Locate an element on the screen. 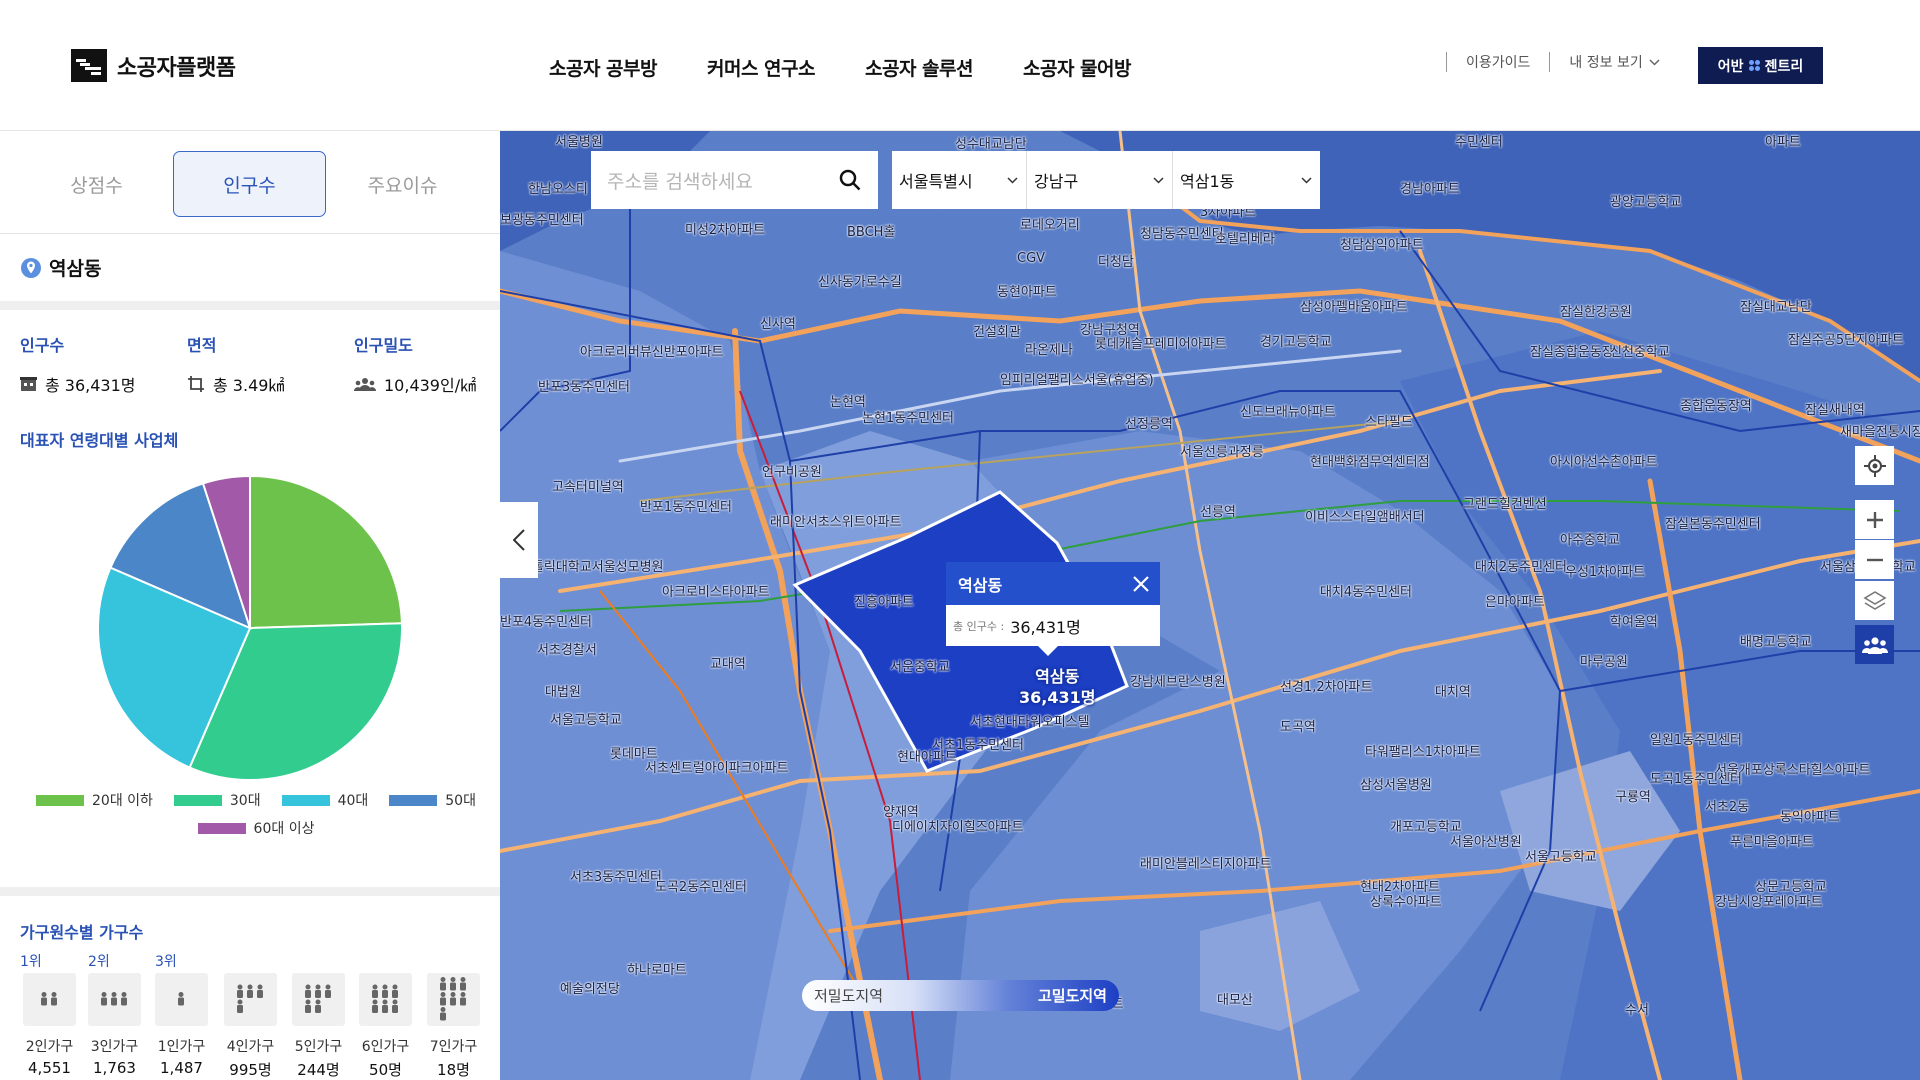 The height and width of the screenshot is (1080, 1920). map-poi-label: 서울선릉과정릉 is located at coordinates (1222, 452).